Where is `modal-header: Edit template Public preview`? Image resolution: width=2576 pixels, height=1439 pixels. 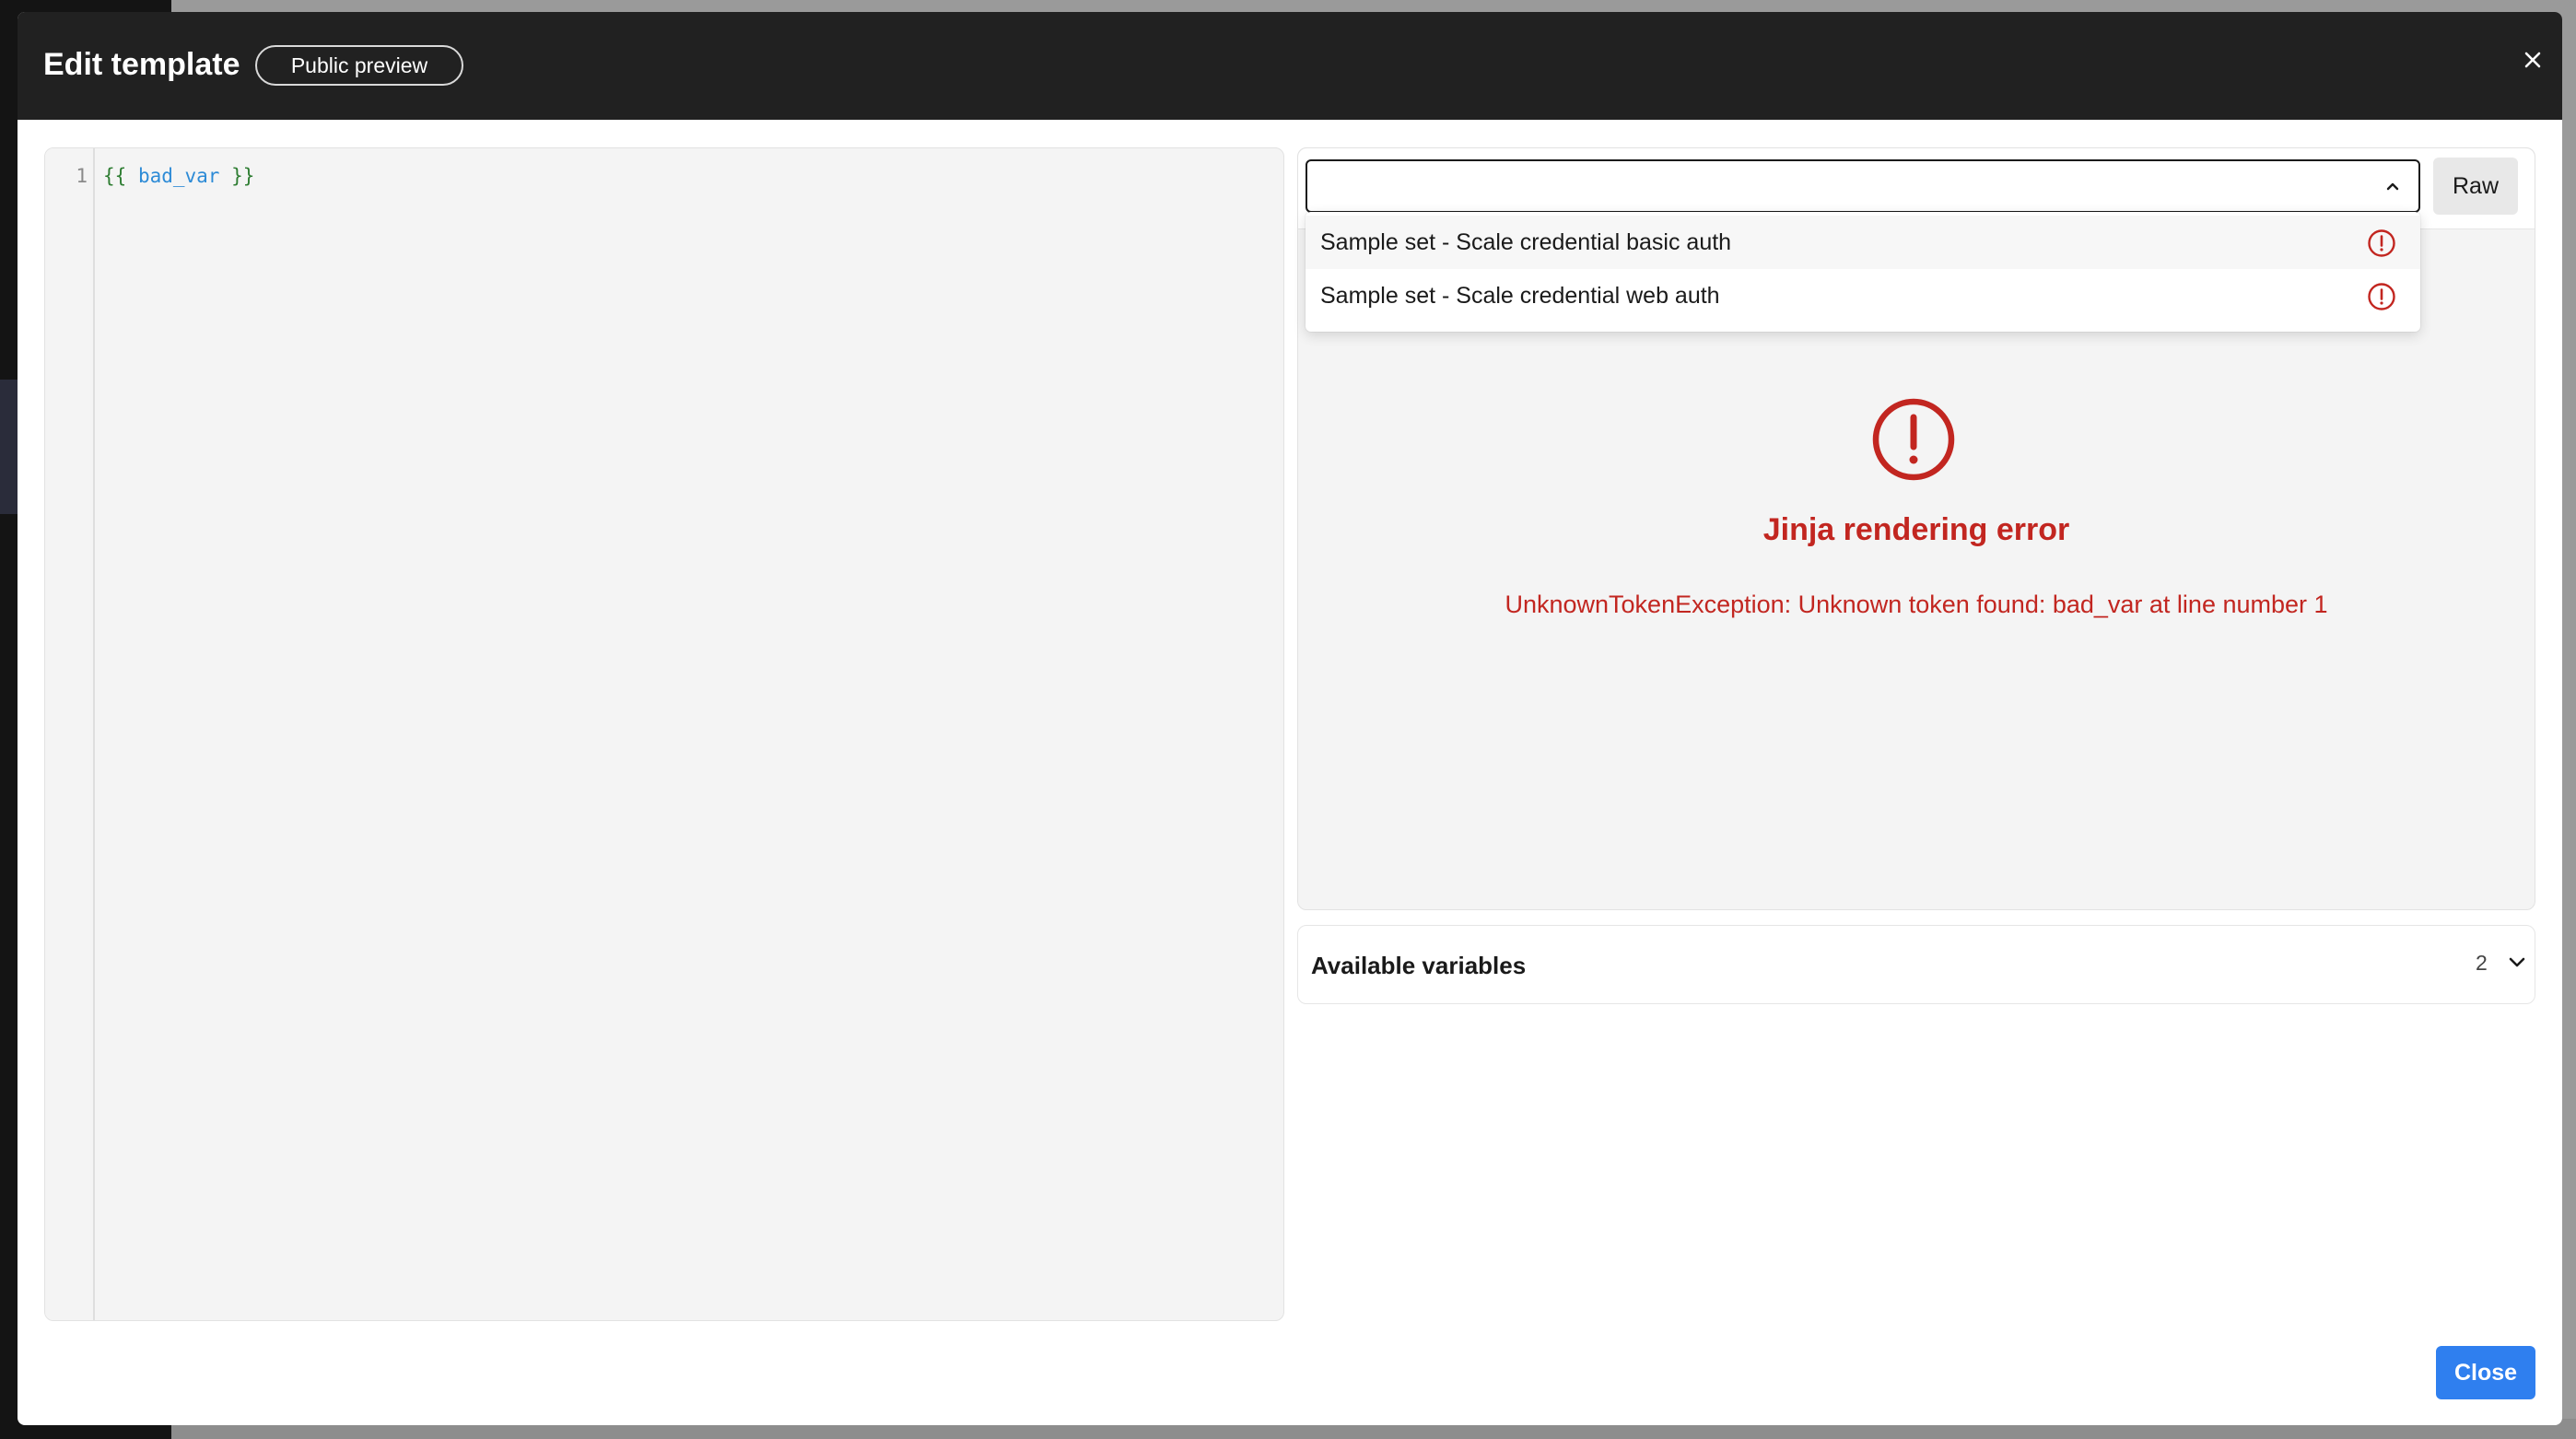
modal-header: Edit template Public preview is located at coordinates (1290, 66).